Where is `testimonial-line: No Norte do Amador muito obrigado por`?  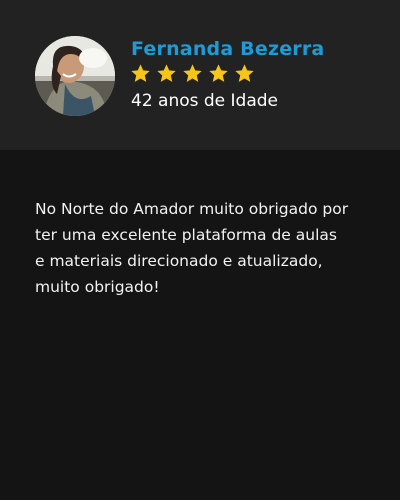 testimonial-line: No Norte do Amador muito obrigado por is located at coordinates (192, 209).